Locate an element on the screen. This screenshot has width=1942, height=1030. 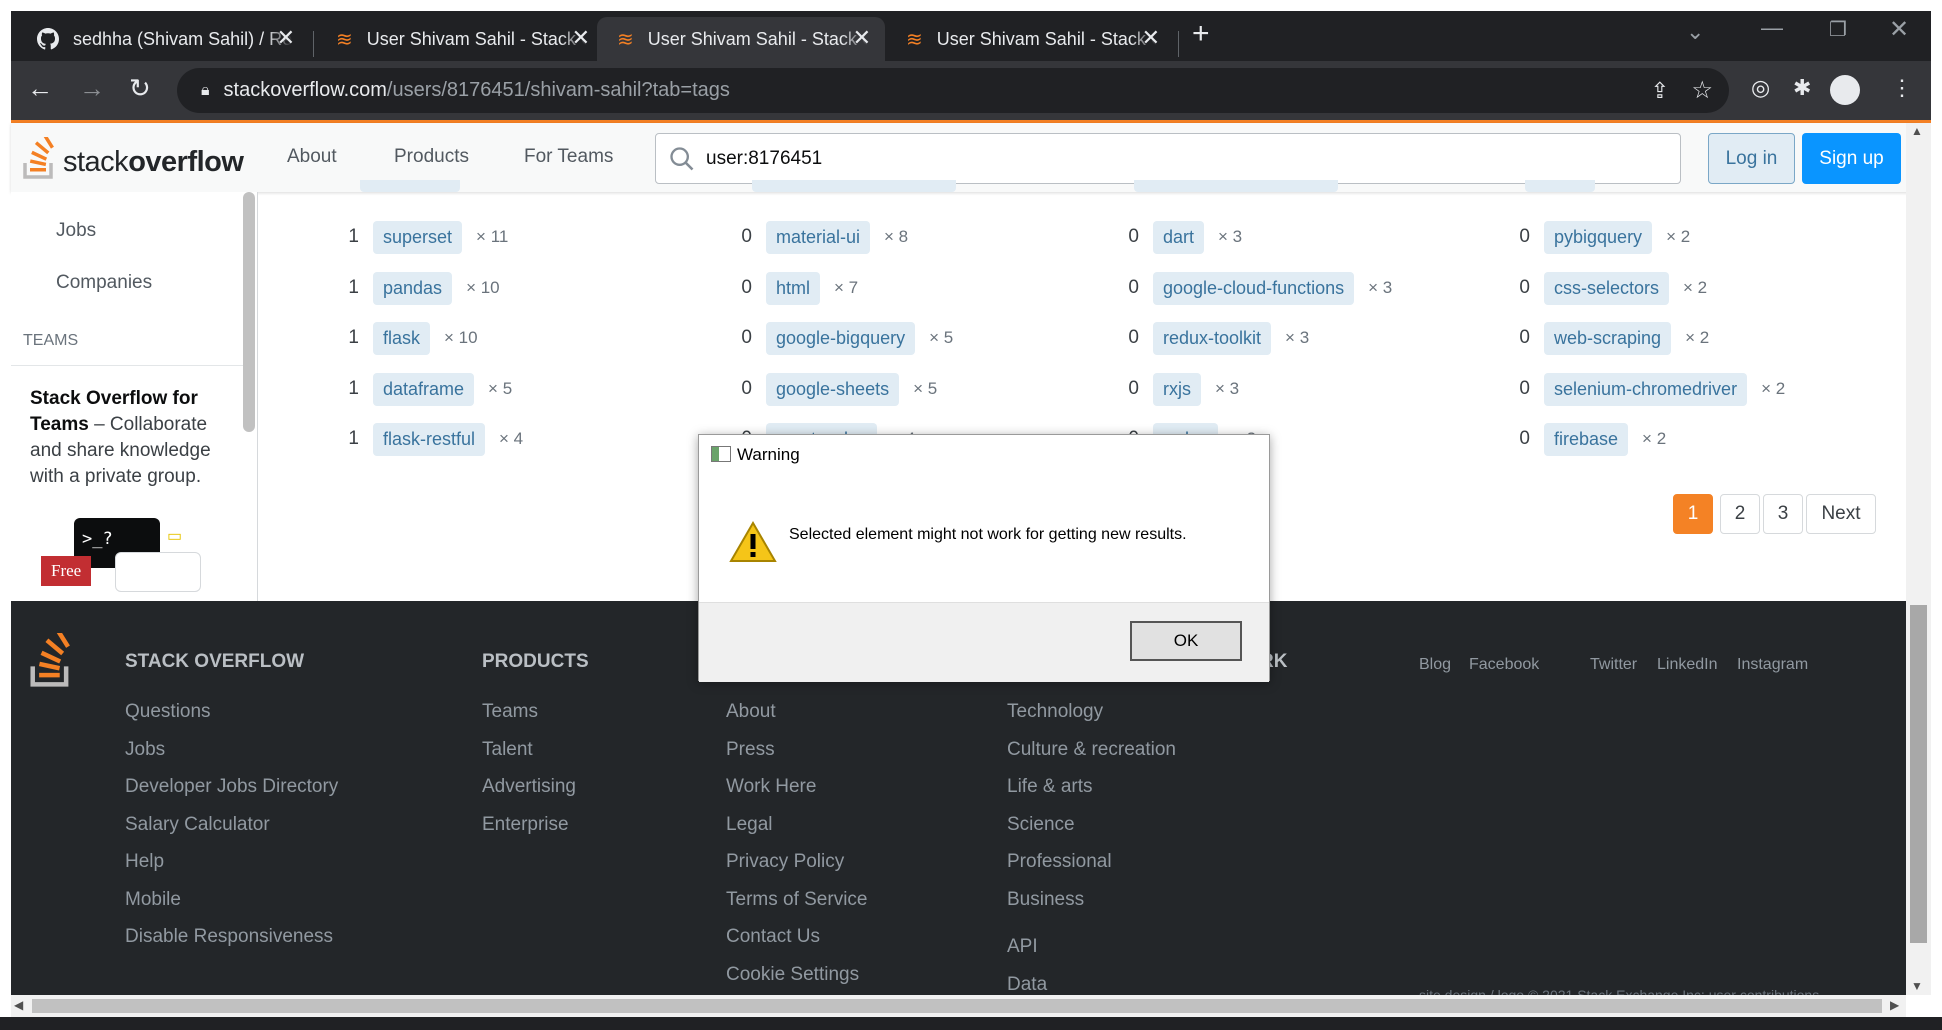
footer-link: Technology is located at coordinates (1055, 712).